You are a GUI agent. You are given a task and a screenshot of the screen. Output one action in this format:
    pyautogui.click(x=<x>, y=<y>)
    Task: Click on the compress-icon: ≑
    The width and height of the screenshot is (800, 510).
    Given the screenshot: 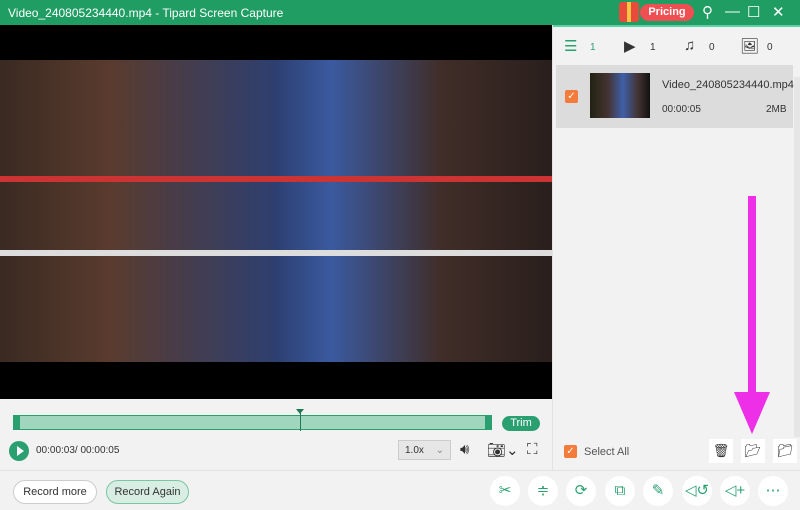 What is the action you would take?
    pyautogui.click(x=543, y=491)
    